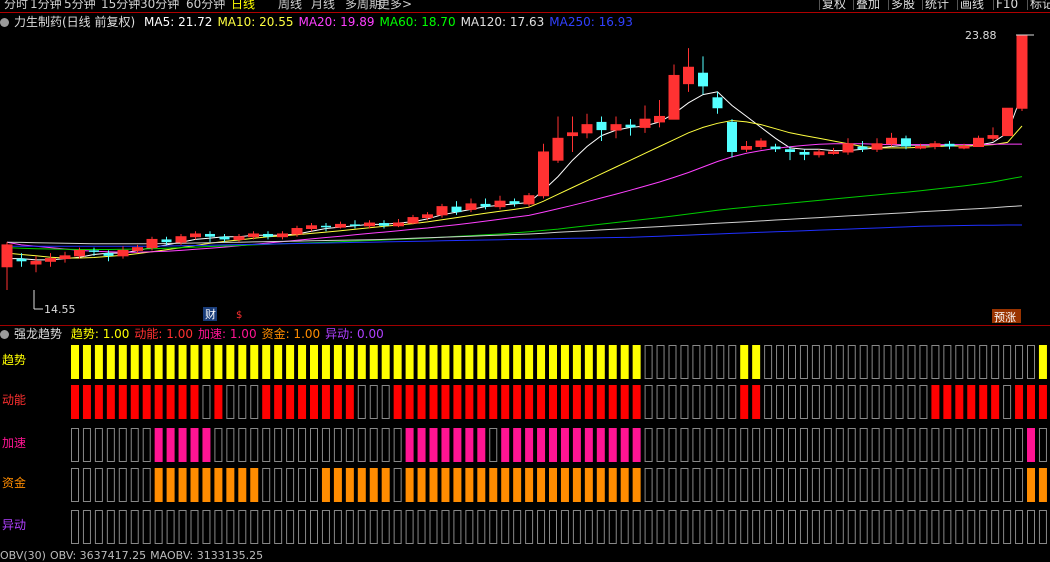 Image resolution: width=1050 pixels, height=562 pixels. I want to click on indicator-name: 强龙趋势, so click(38, 334).